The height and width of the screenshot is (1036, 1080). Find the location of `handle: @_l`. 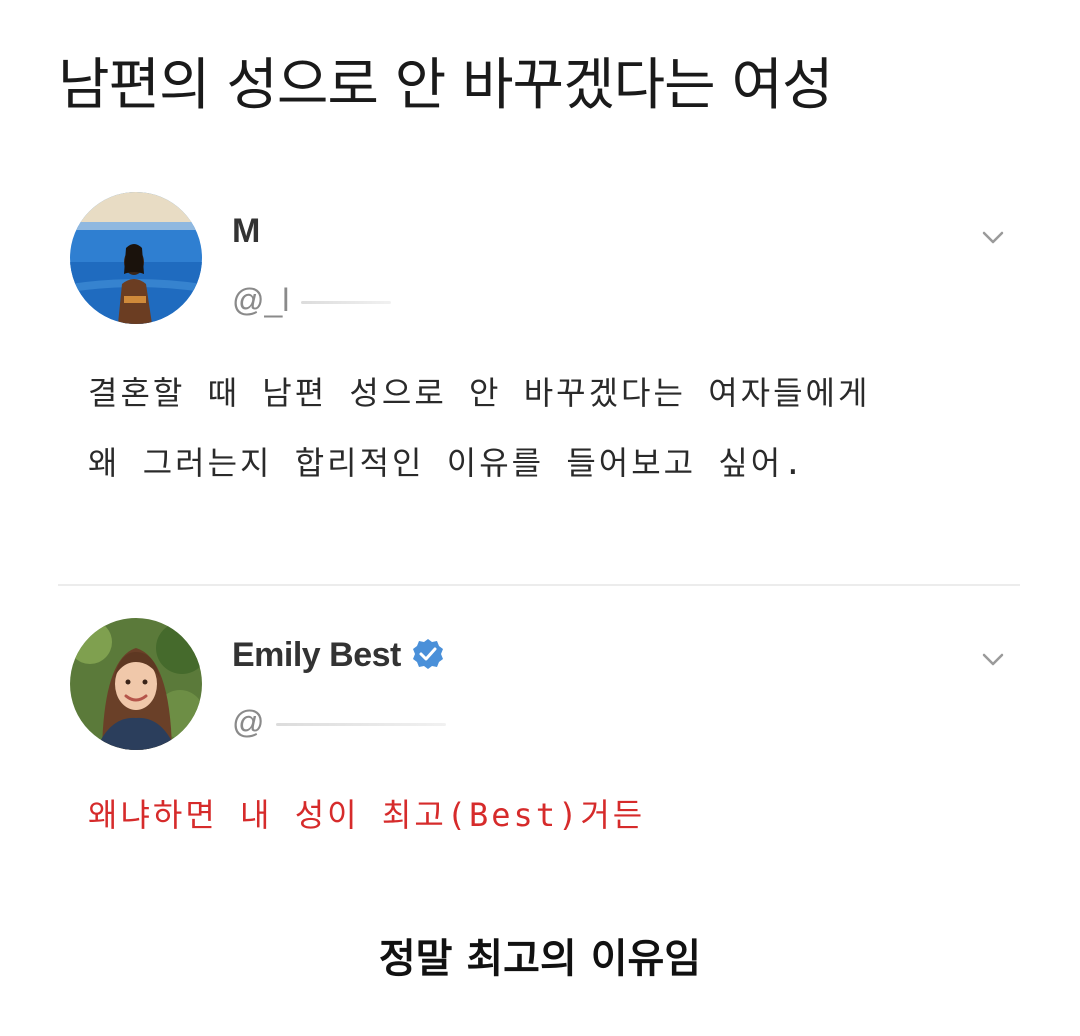

handle: @_l is located at coordinates (312, 300).